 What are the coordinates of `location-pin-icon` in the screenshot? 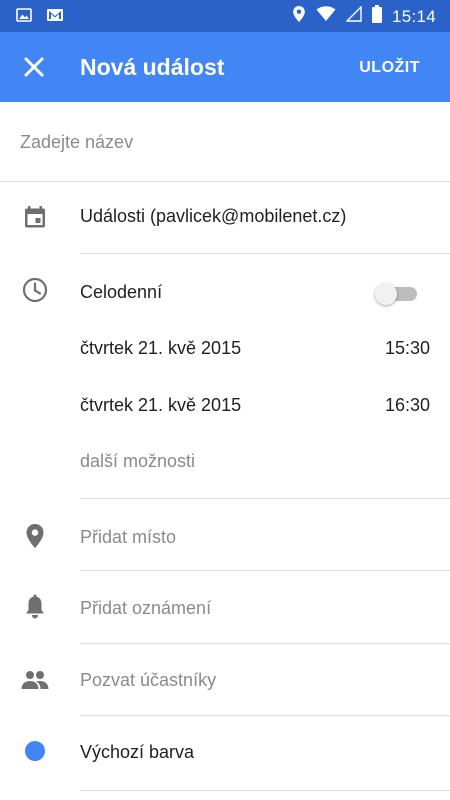 It's located at (35, 536).